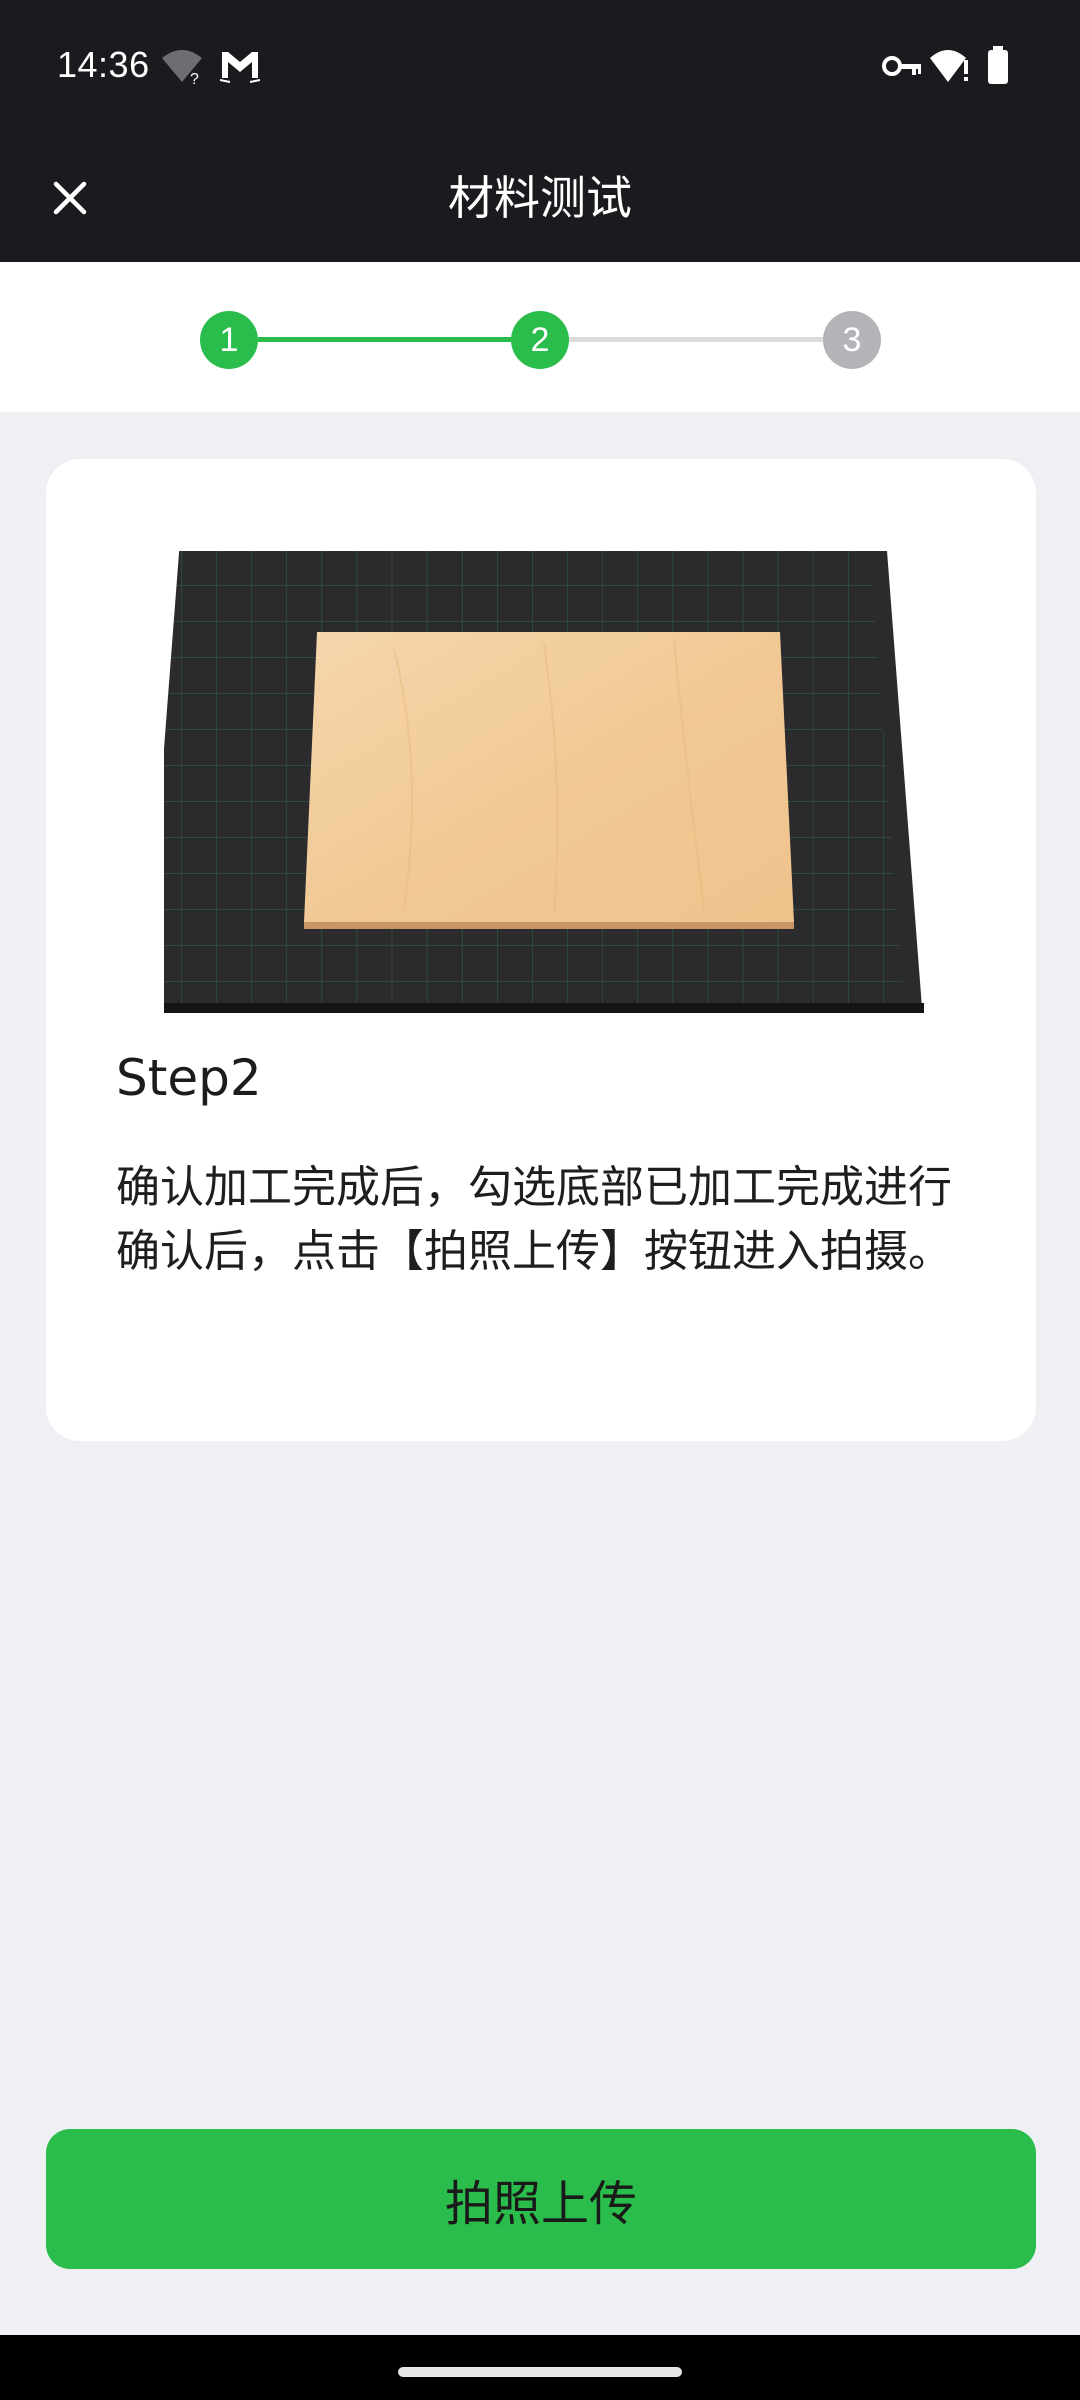 The height and width of the screenshot is (2400, 1080). I want to click on close-icon, so click(70, 198).